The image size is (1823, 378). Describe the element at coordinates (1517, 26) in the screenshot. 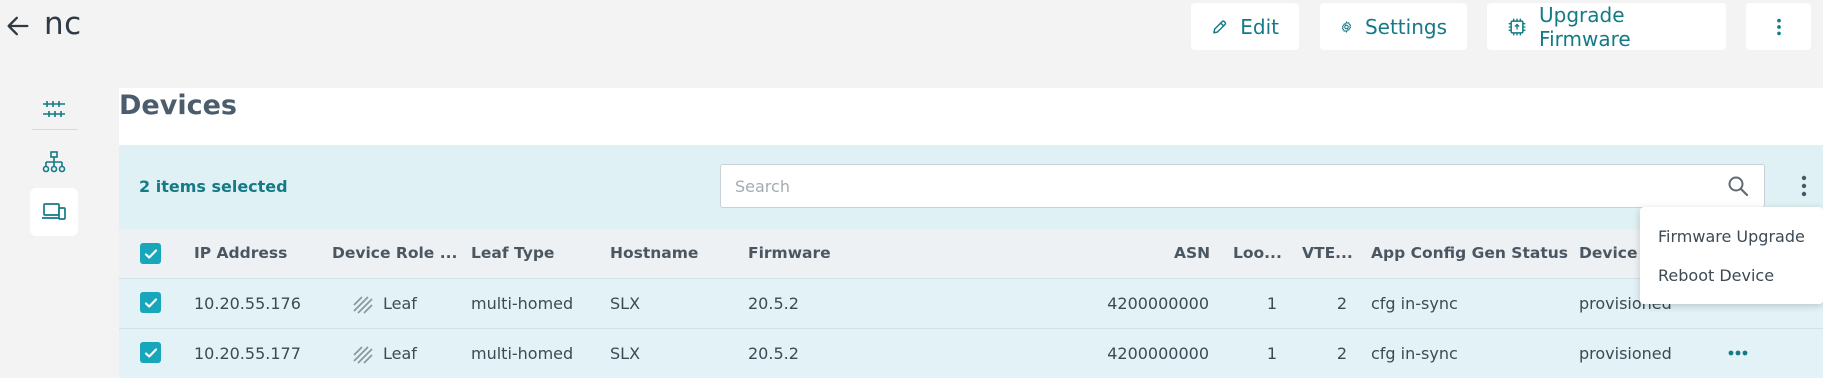

I see `chip-upgrade-icon` at that location.